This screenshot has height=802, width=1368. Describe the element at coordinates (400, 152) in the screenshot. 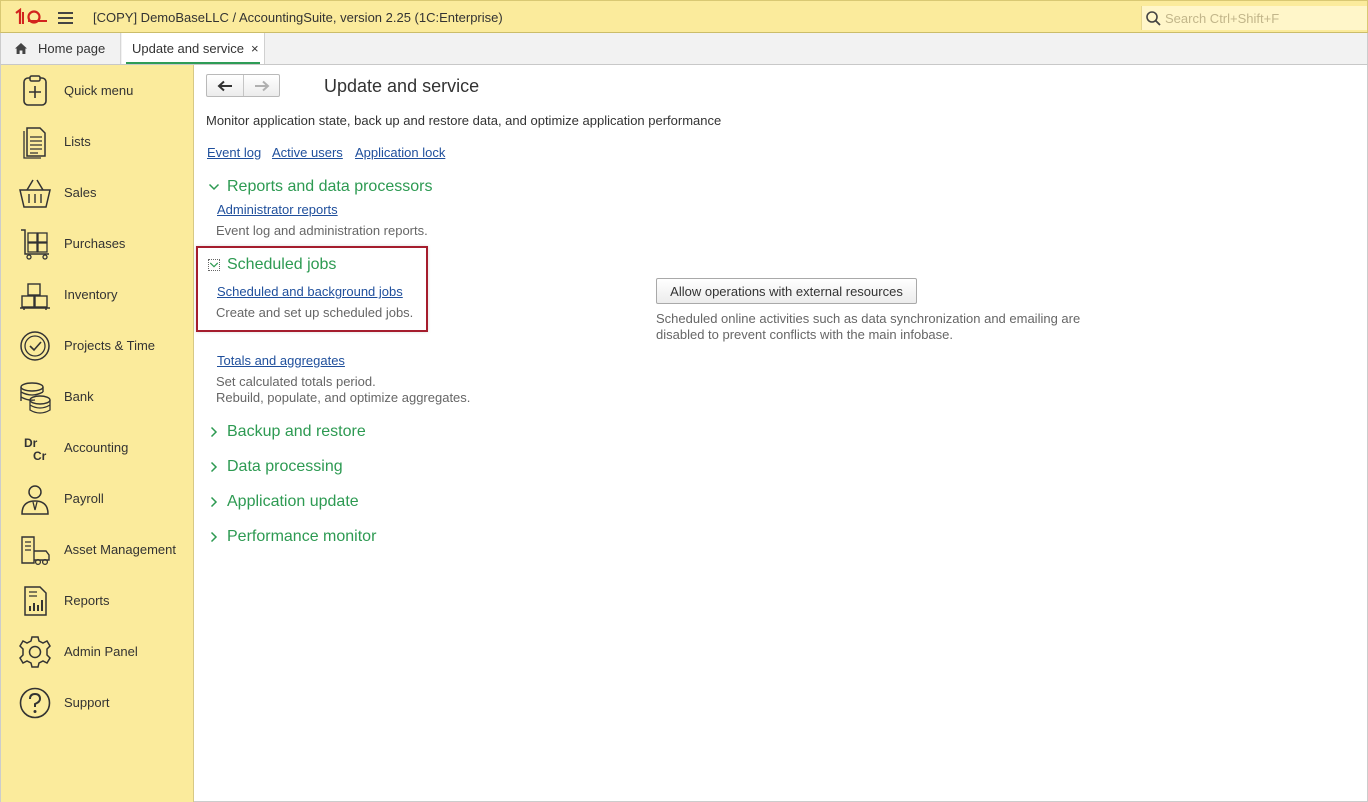

I see `application-lock-link: Application lock` at that location.